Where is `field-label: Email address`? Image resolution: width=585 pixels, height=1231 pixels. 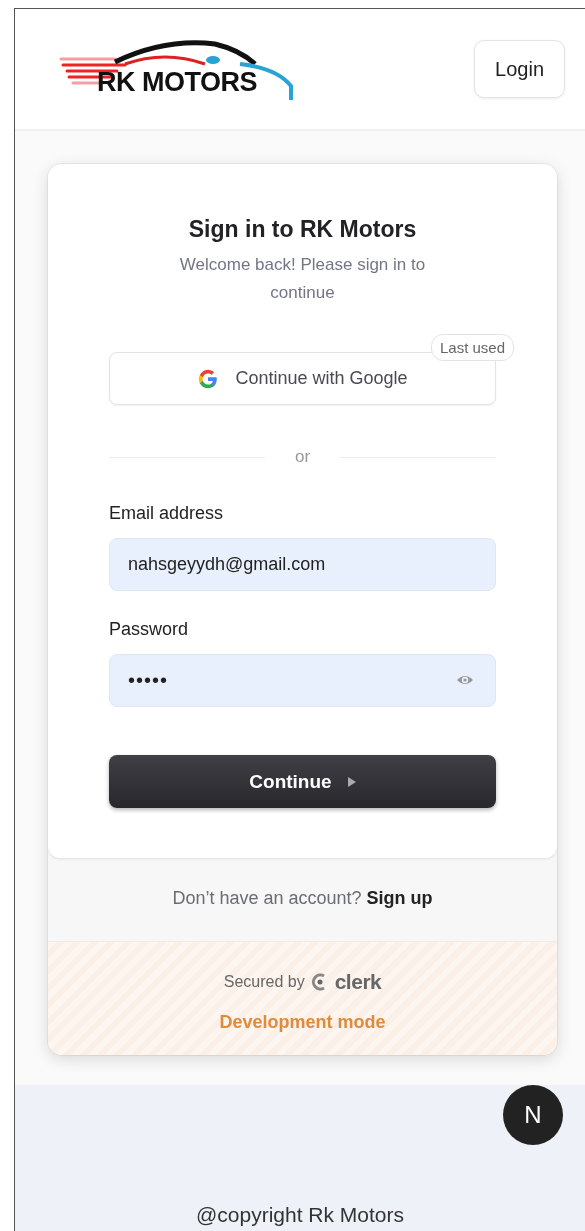 field-label: Email address is located at coordinates (167, 513).